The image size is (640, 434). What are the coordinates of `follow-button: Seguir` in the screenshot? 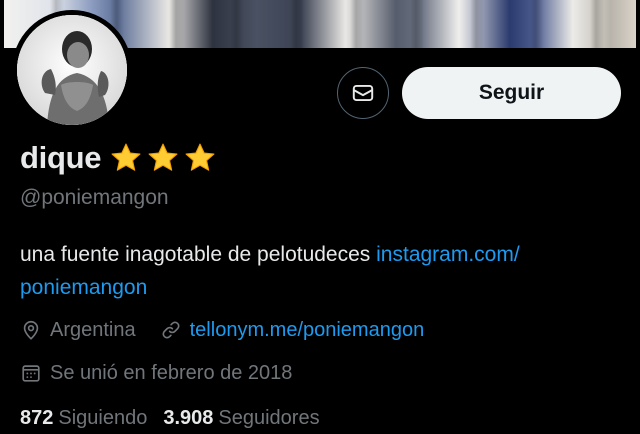 It's located at (511, 93).